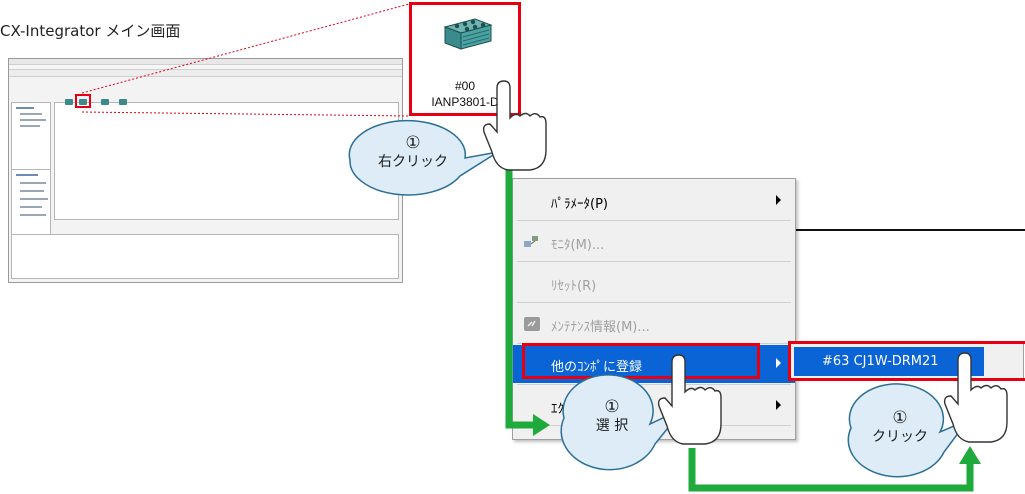 The image size is (1025, 494). Describe the element at coordinates (413, 162) in the screenshot. I see `step-text: 右クリック` at that location.